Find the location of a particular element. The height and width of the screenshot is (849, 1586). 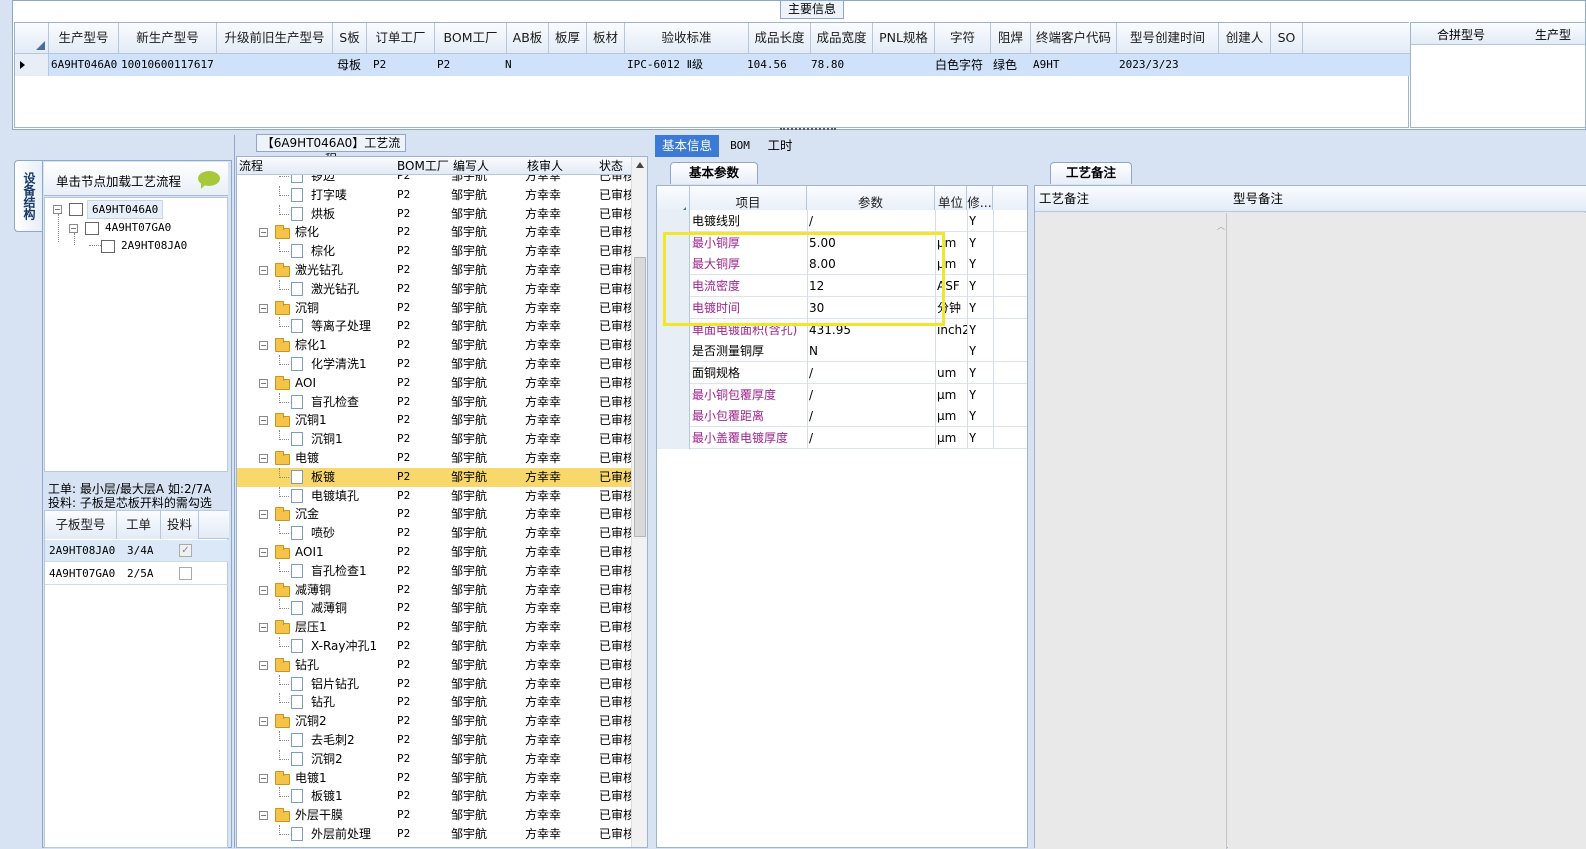

flow-row: − 电镀 P2 邹宇航 方幸幸 已审核 is located at coordinates (434, 458).